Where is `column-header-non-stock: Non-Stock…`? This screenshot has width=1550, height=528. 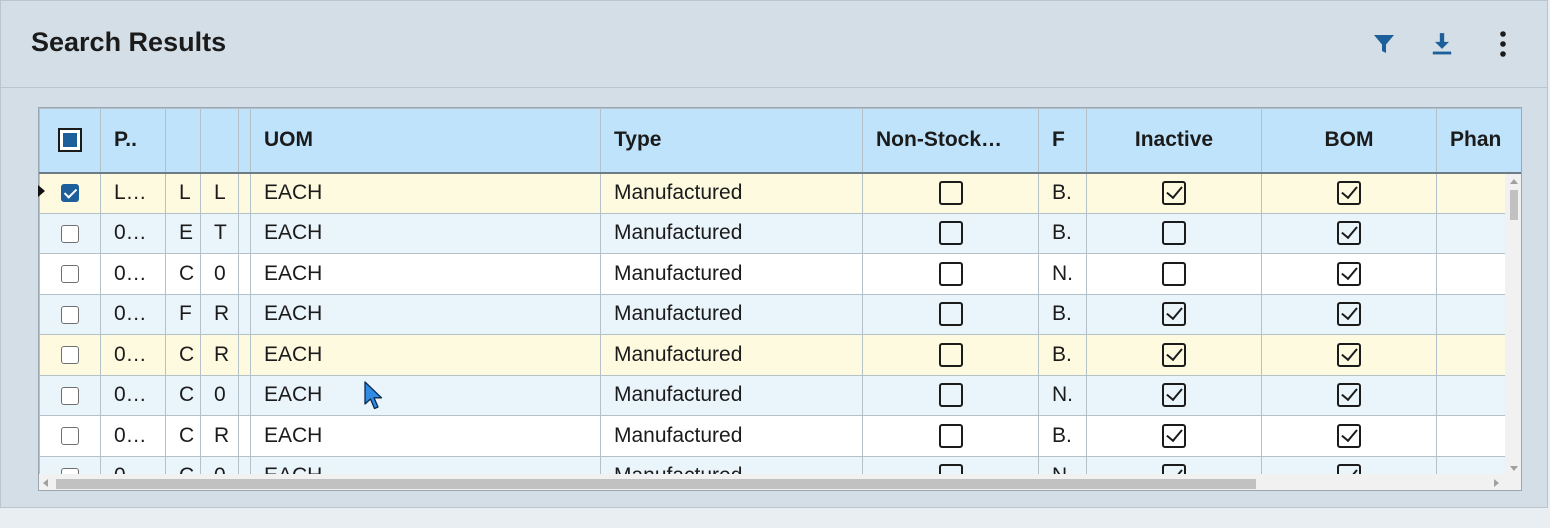
column-header-non-stock: Non-Stock… is located at coordinates (950, 141).